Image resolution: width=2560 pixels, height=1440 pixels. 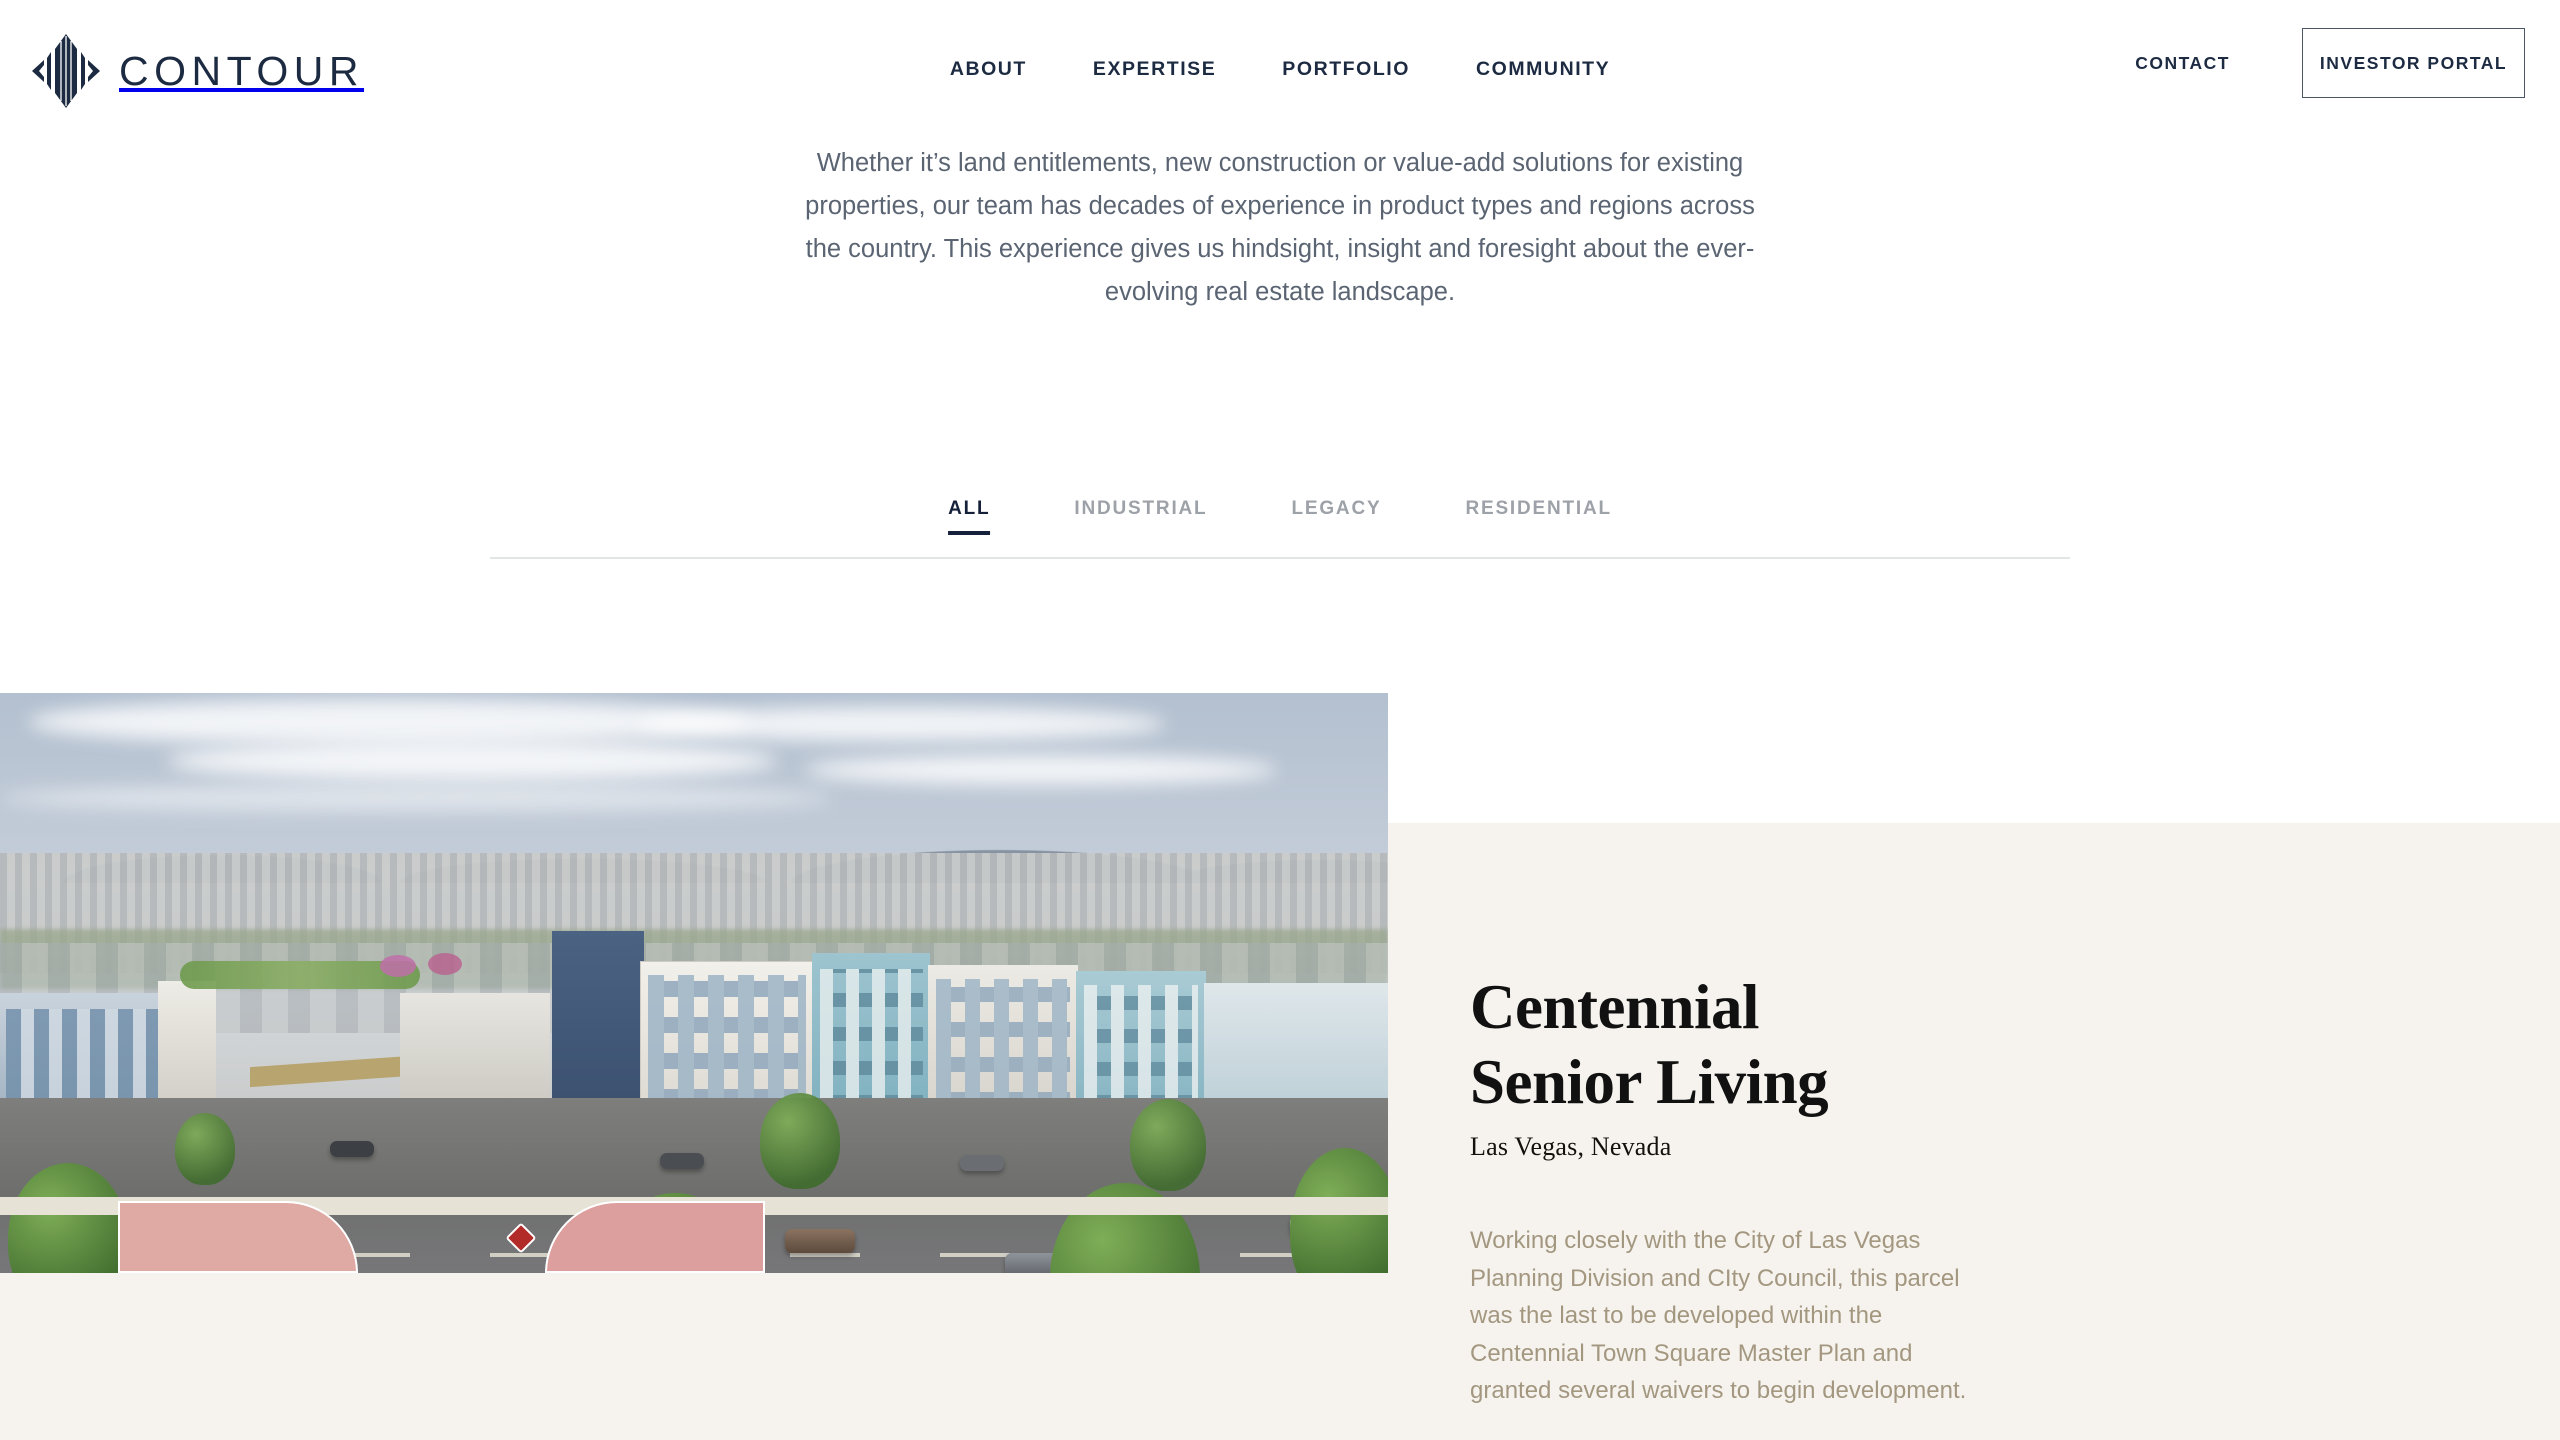 What do you see at coordinates (1003, 1043) in the screenshot?
I see `apartment-wing-c-windows` at bounding box center [1003, 1043].